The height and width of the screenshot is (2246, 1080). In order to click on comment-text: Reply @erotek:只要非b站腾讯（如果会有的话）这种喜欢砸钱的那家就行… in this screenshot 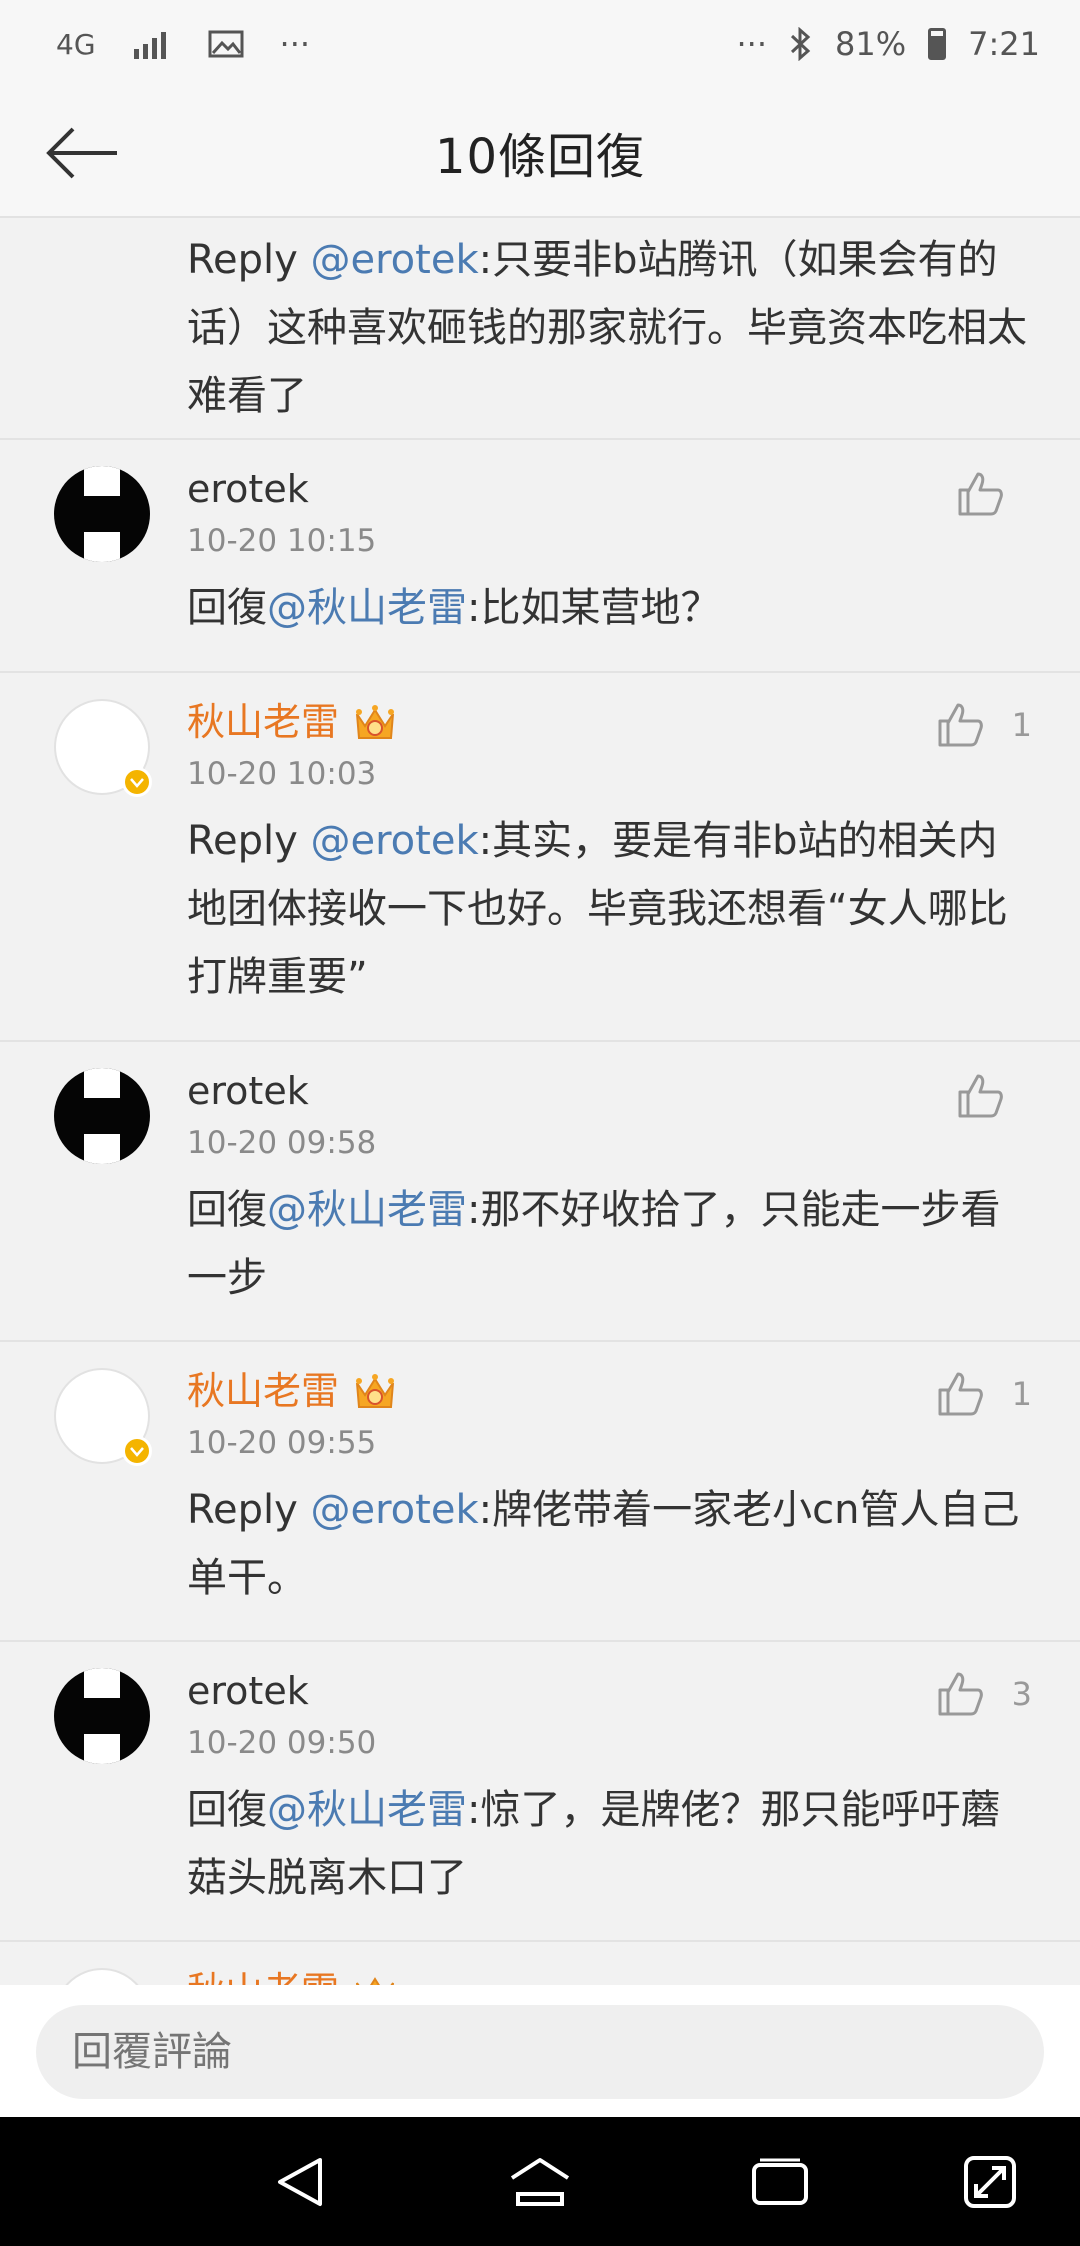, I will do `click(607, 328)`.